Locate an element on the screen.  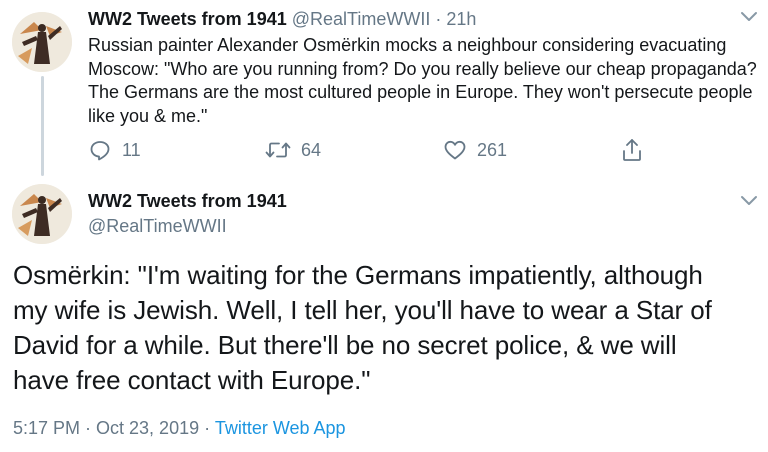
reply-icon is located at coordinates (100, 151).